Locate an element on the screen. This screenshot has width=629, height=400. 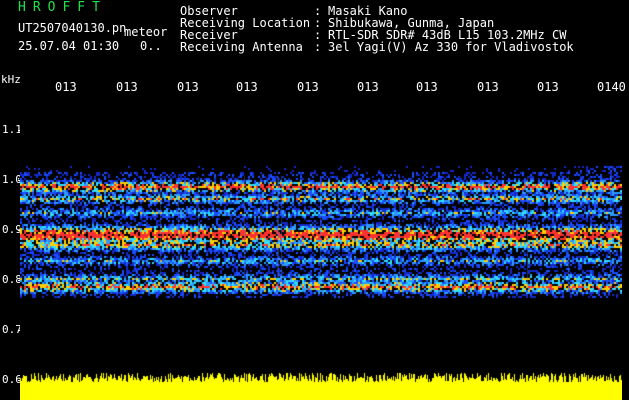
meteor-count: 0.. is located at coordinates (151, 46).